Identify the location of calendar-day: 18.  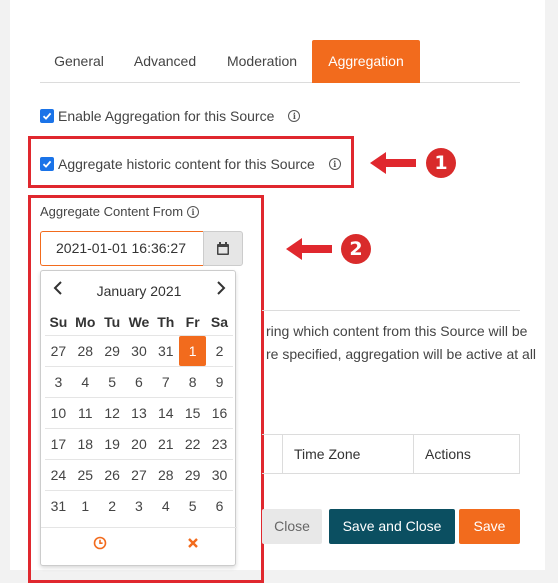
(85, 444).